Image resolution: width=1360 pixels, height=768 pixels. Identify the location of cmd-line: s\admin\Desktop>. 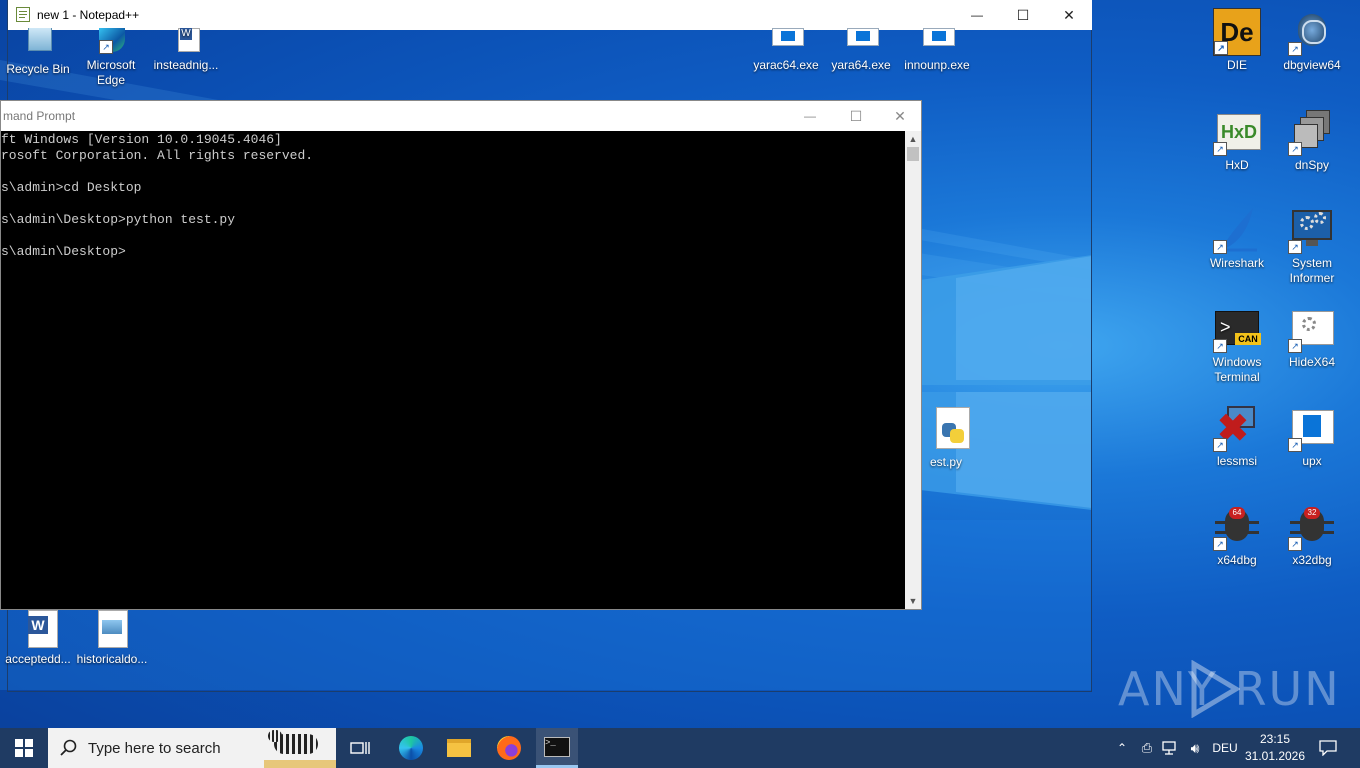
(63, 251).